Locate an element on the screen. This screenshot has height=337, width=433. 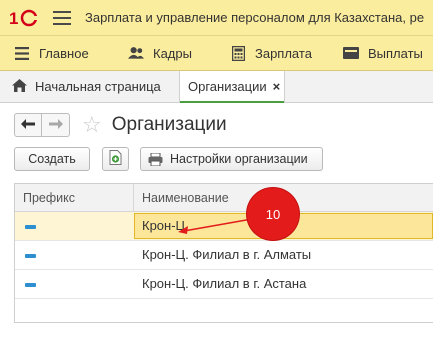
tab-organizations: Организации × is located at coordinates (232, 87).